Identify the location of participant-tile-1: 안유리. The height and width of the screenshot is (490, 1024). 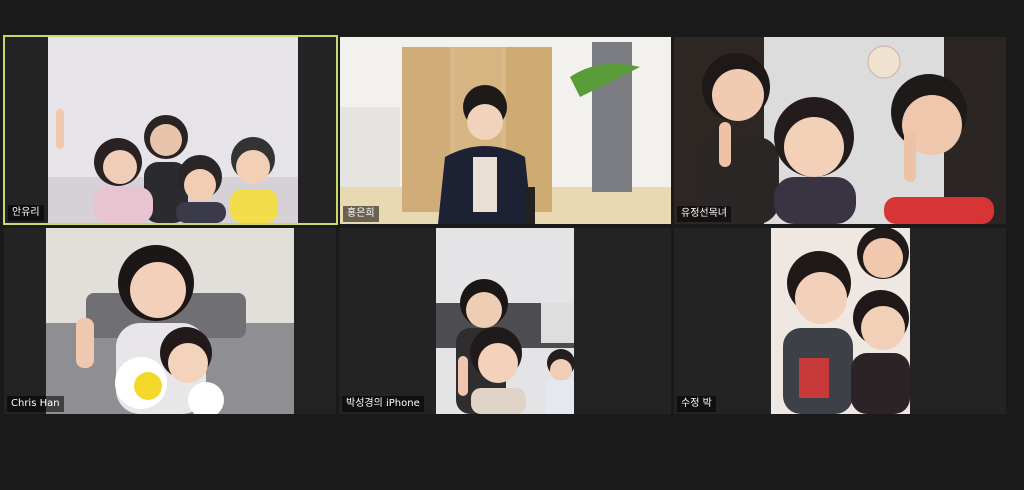
(170, 130).